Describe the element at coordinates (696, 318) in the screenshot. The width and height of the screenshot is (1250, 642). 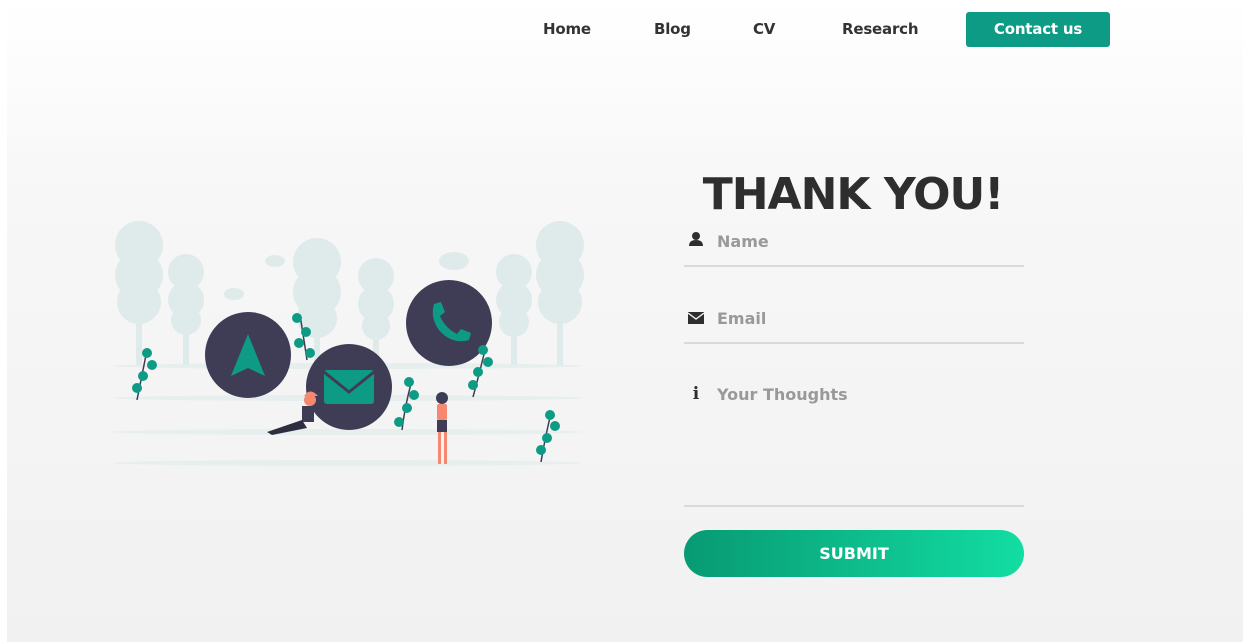
I see `envelope-icon` at that location.